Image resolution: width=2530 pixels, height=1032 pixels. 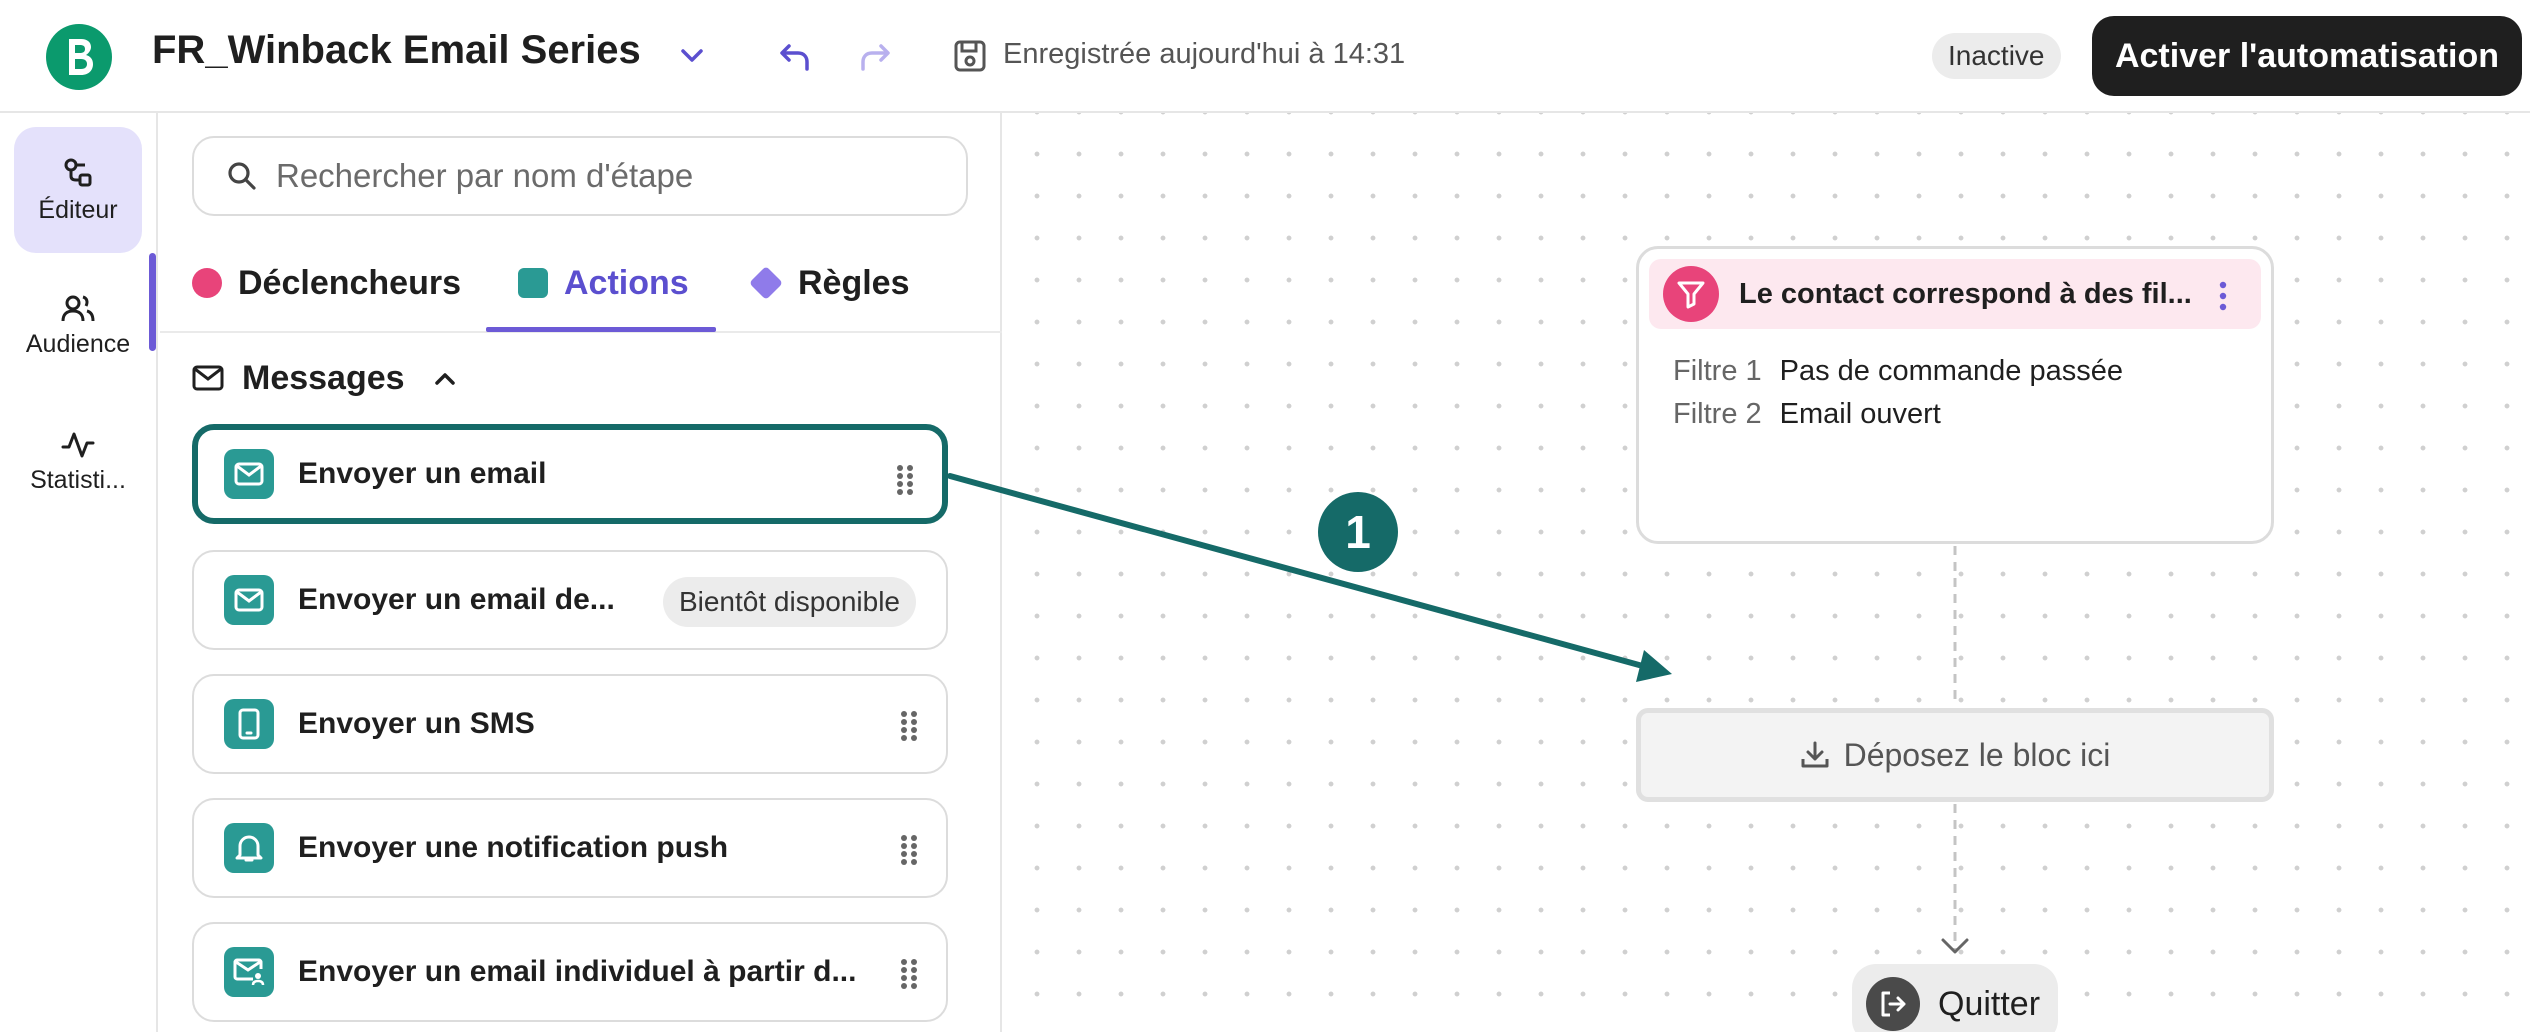 What do you see at coordinates (396, 50) in the screenshot?
I see `workflow-title: FR_Winback Email Series` at bounding box center [396, 50].